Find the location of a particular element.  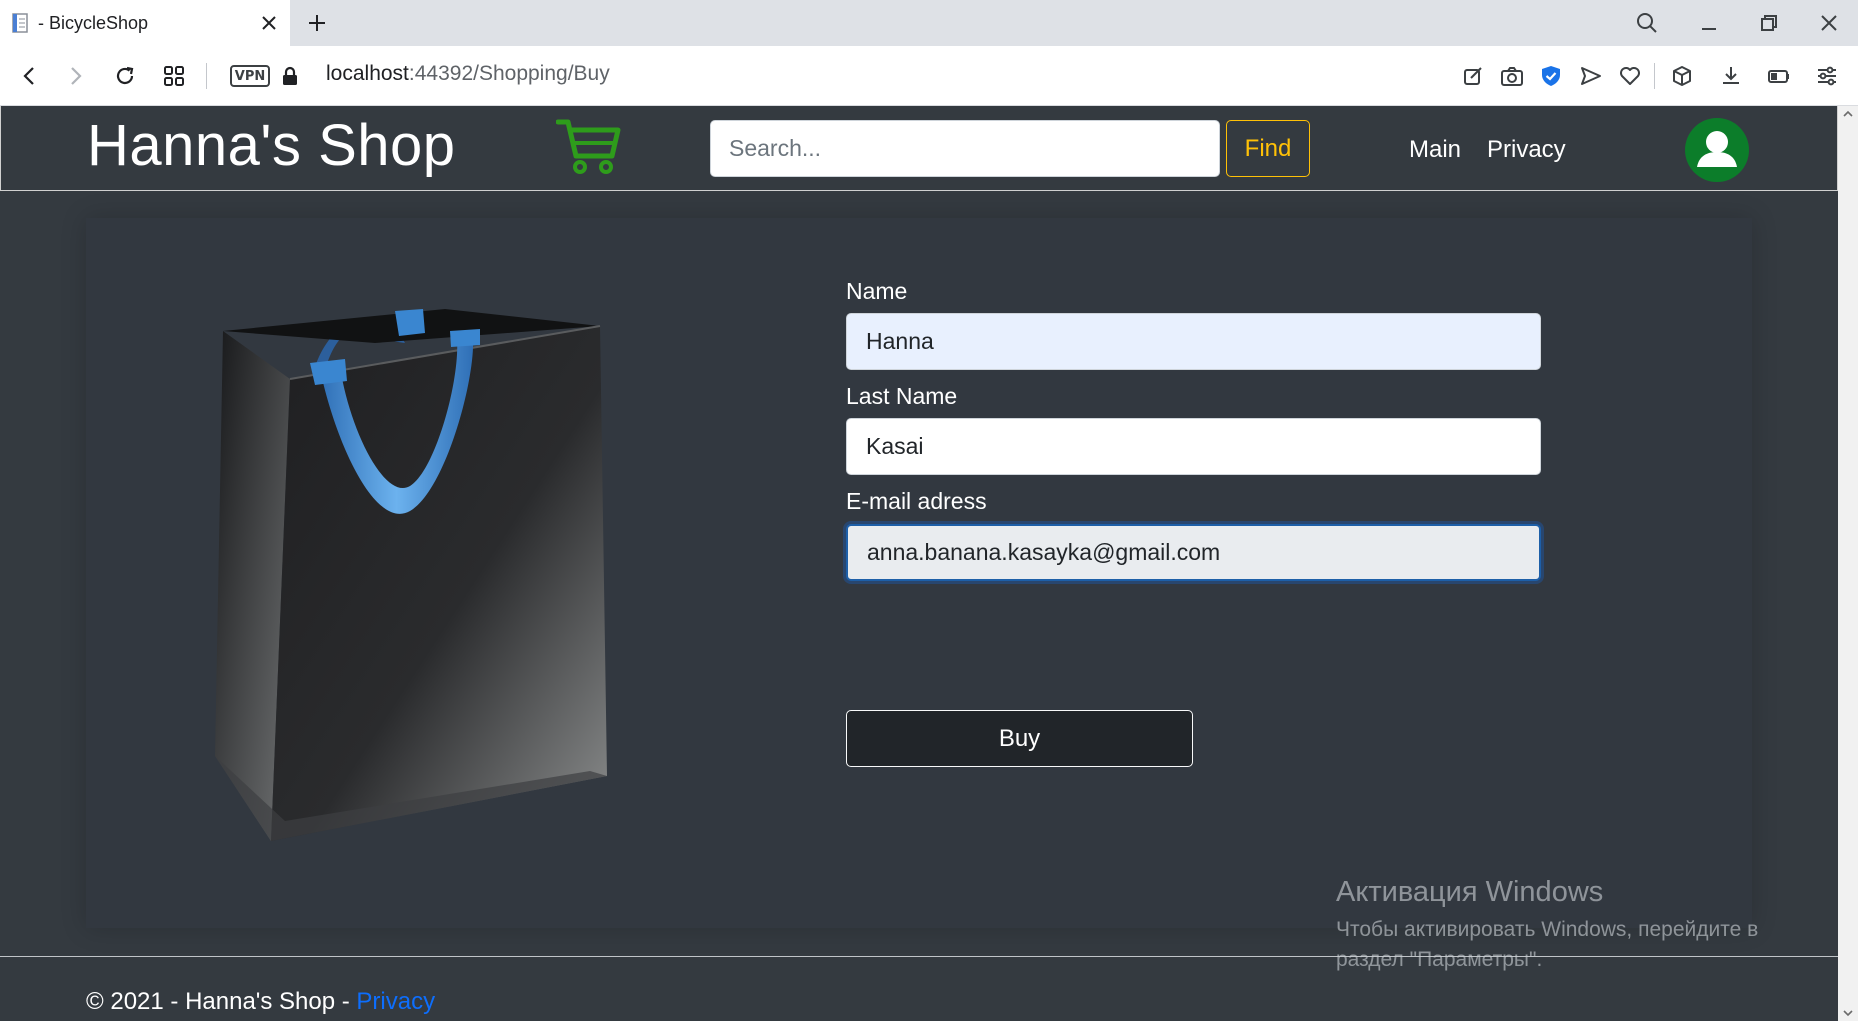

user-avatar-icon is located at coordinates (1717, 150).